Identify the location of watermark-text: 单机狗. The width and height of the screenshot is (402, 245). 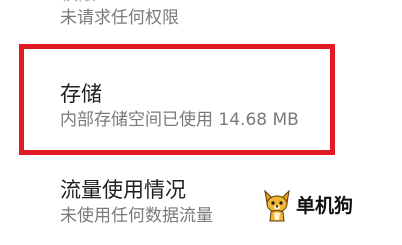
(325, 205).